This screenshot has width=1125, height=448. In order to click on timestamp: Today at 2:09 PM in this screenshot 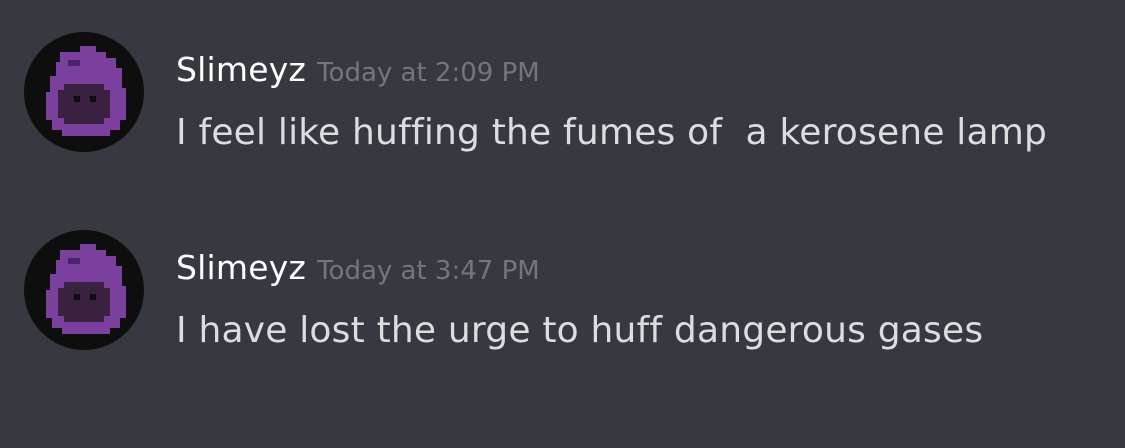, I will do `click(428, 73)`.